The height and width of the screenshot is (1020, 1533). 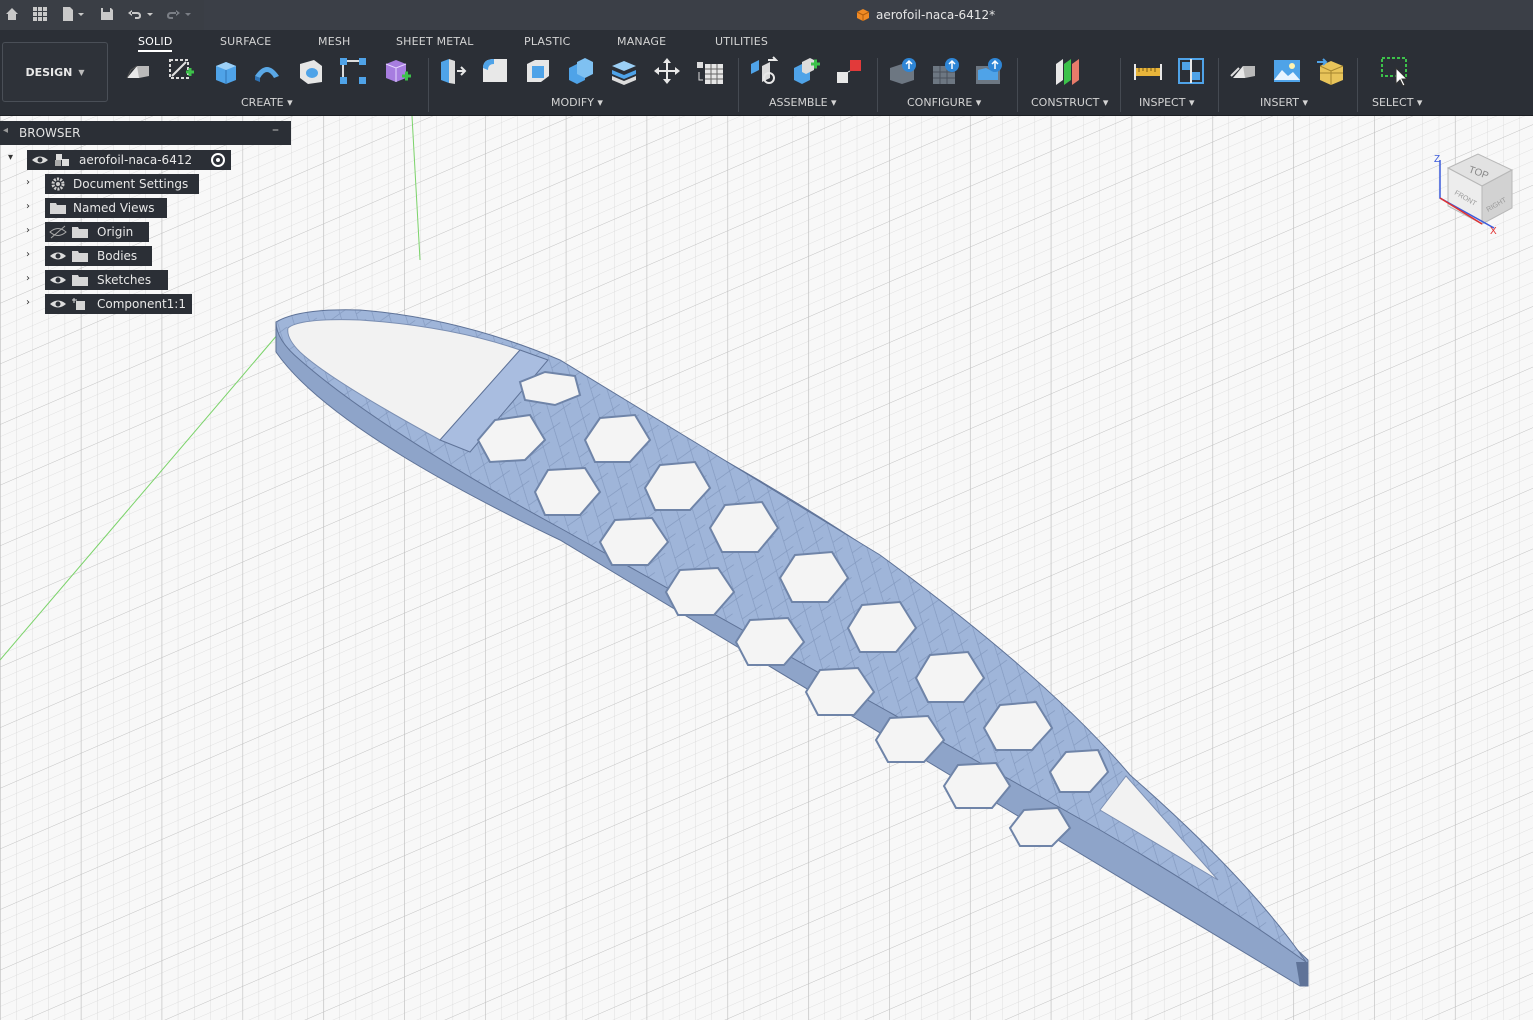 What do you see at coordinates (353, 71) in the screenshot?
I see `rectangular-pattern-icon` at bounding box center [353, 71].